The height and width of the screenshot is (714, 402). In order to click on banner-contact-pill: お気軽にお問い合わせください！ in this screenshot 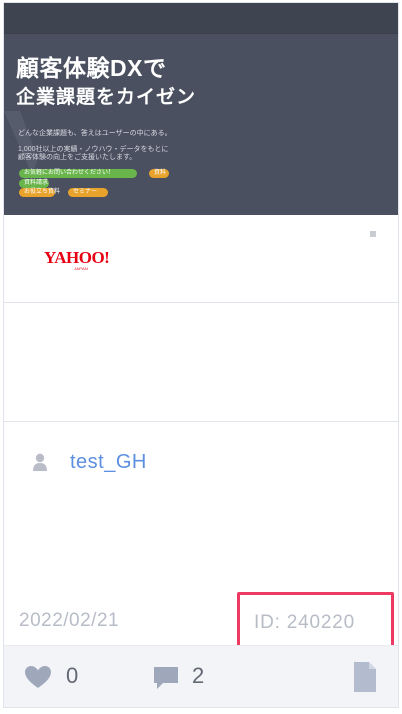, I will do `click(78, 173)`.